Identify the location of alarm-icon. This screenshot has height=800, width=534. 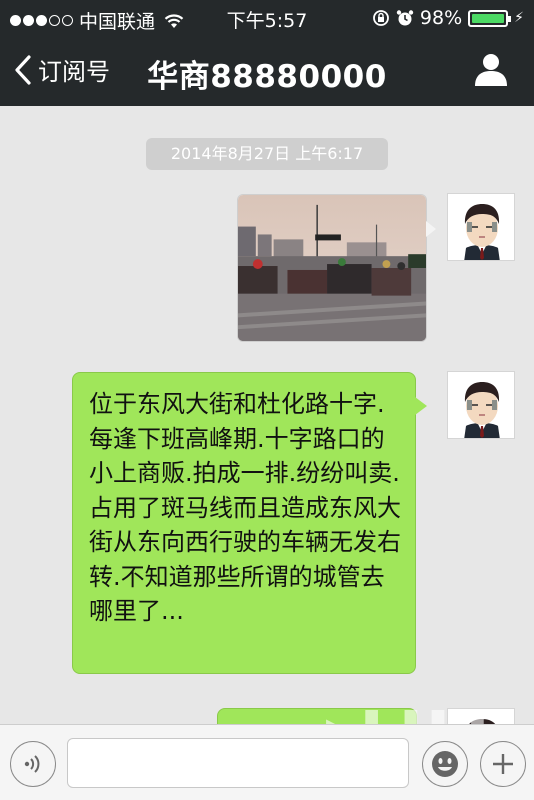
(405, 18).